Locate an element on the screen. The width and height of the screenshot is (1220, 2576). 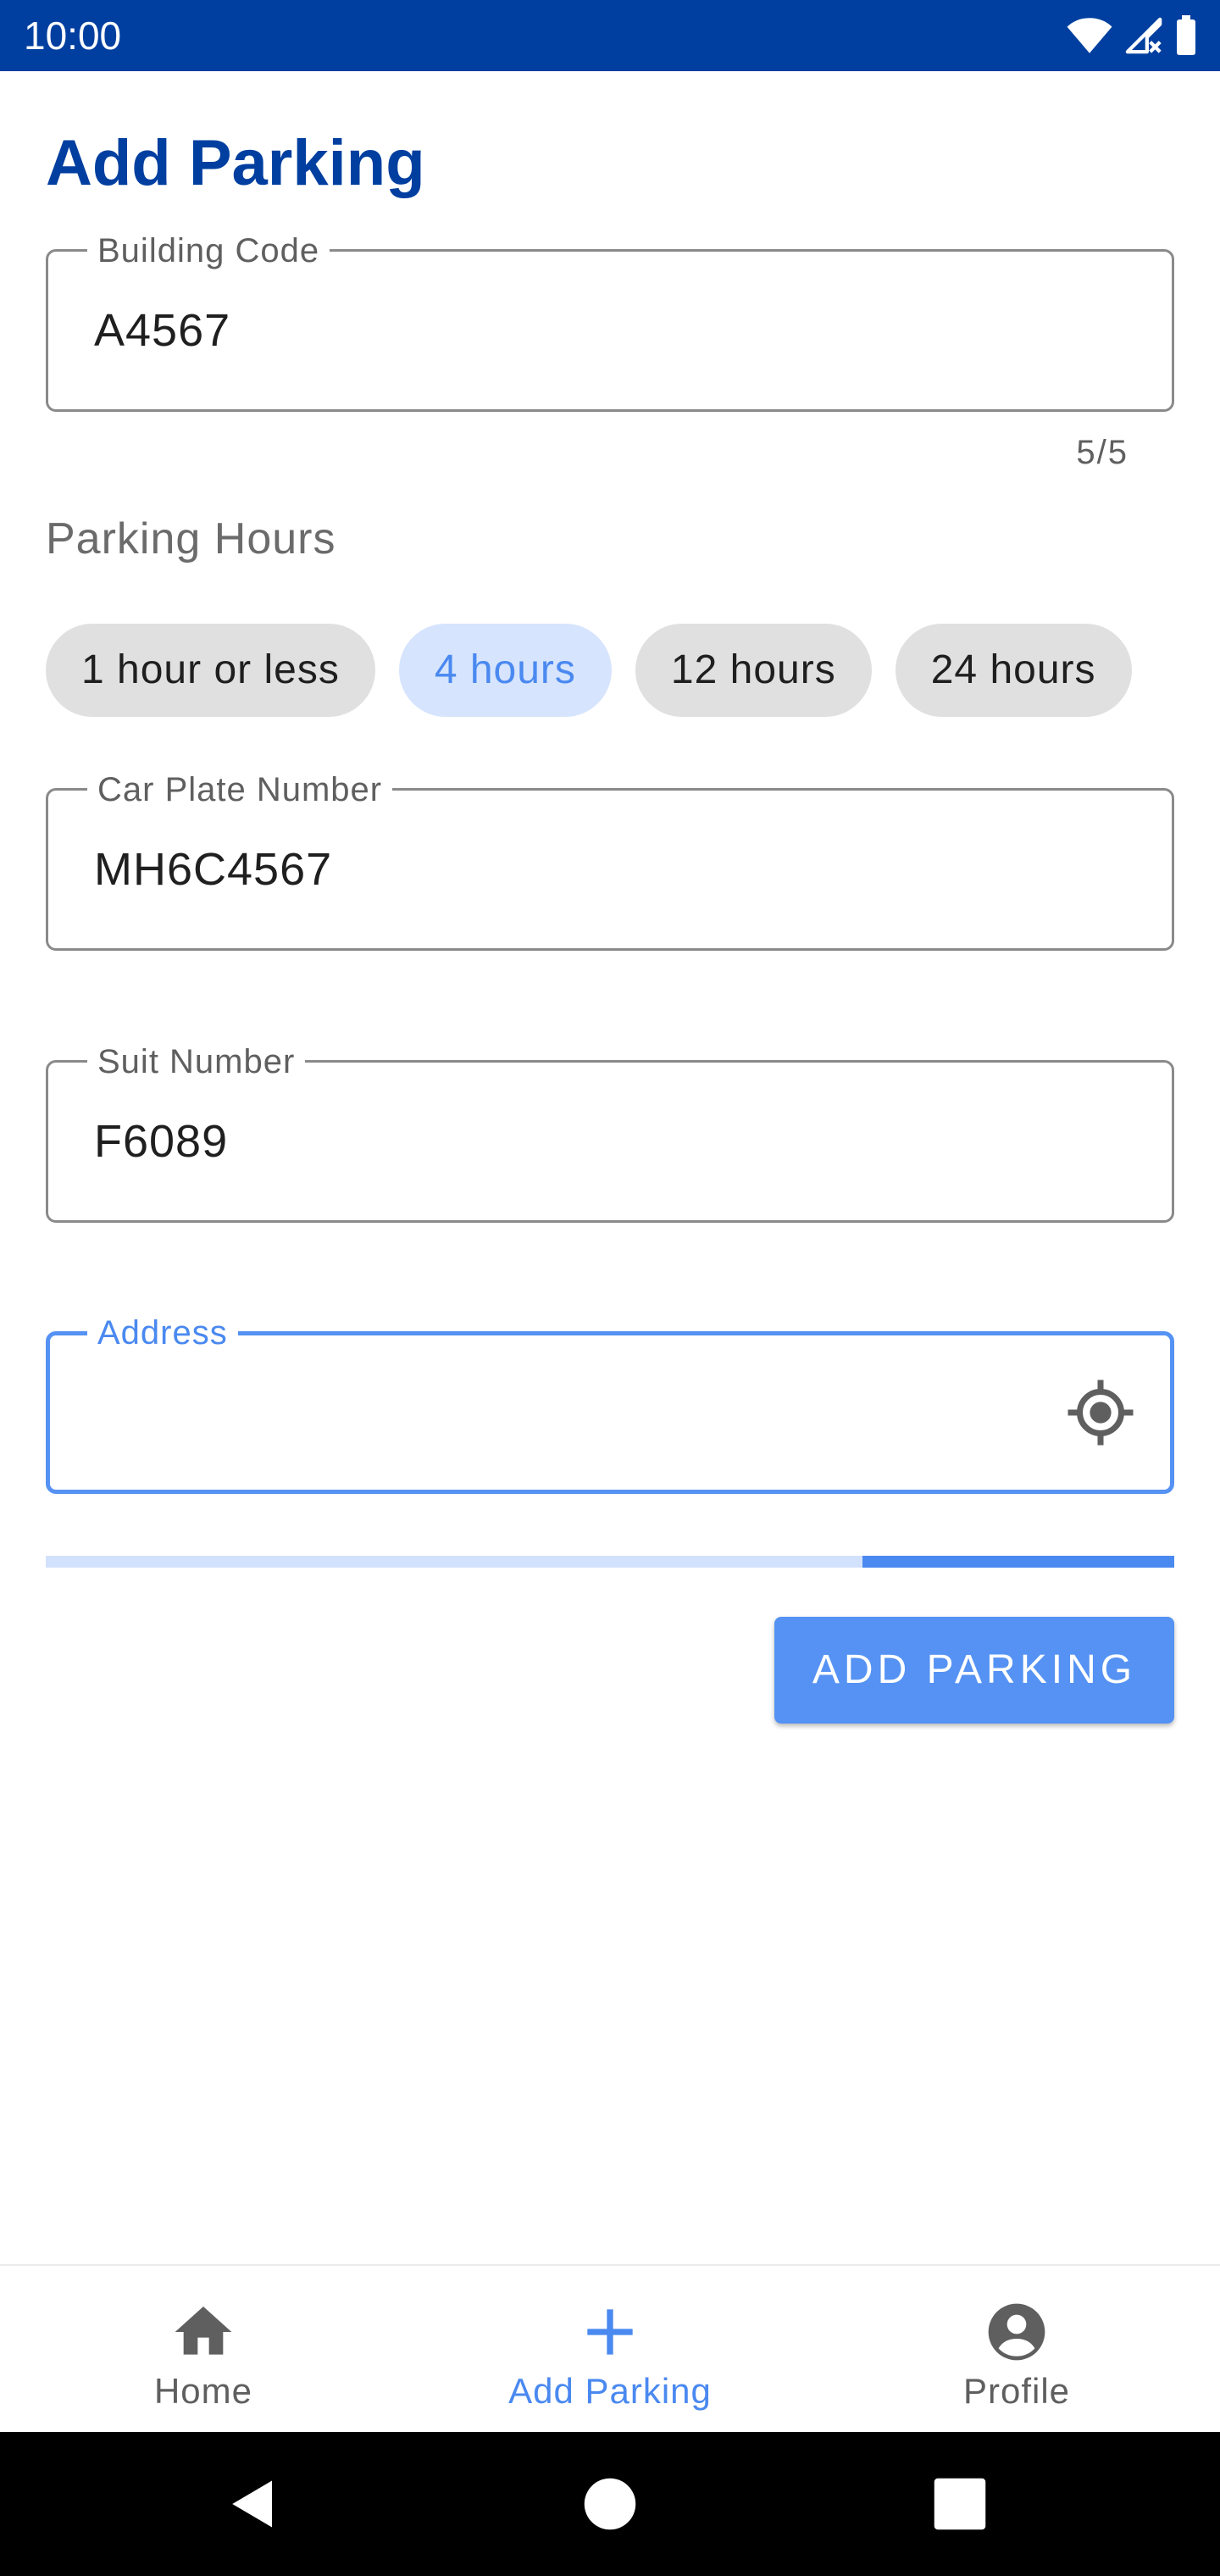
car-plate-field: Car Plate Number MH6C4567 is located at coordinates (610, 860).